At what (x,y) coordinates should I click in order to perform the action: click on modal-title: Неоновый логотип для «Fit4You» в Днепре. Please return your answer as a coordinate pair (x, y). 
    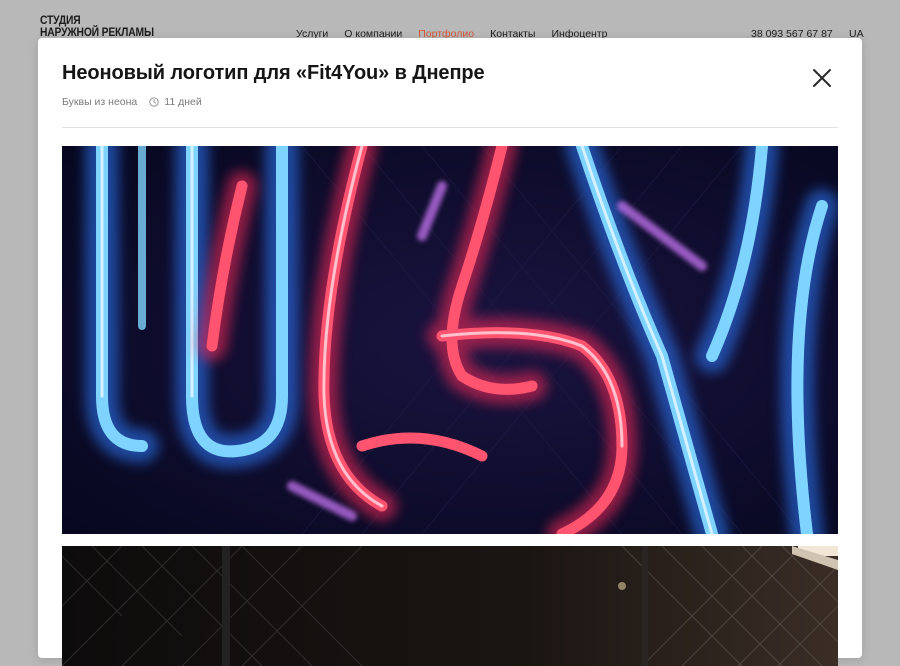
    Looking at the image, I should click on (273, 73).